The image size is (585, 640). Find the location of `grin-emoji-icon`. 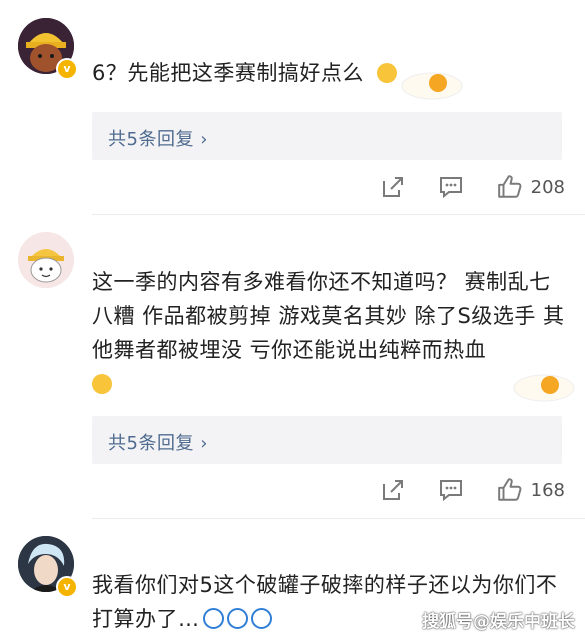

grin-emoji-icon is located at coordinates (387, 73).